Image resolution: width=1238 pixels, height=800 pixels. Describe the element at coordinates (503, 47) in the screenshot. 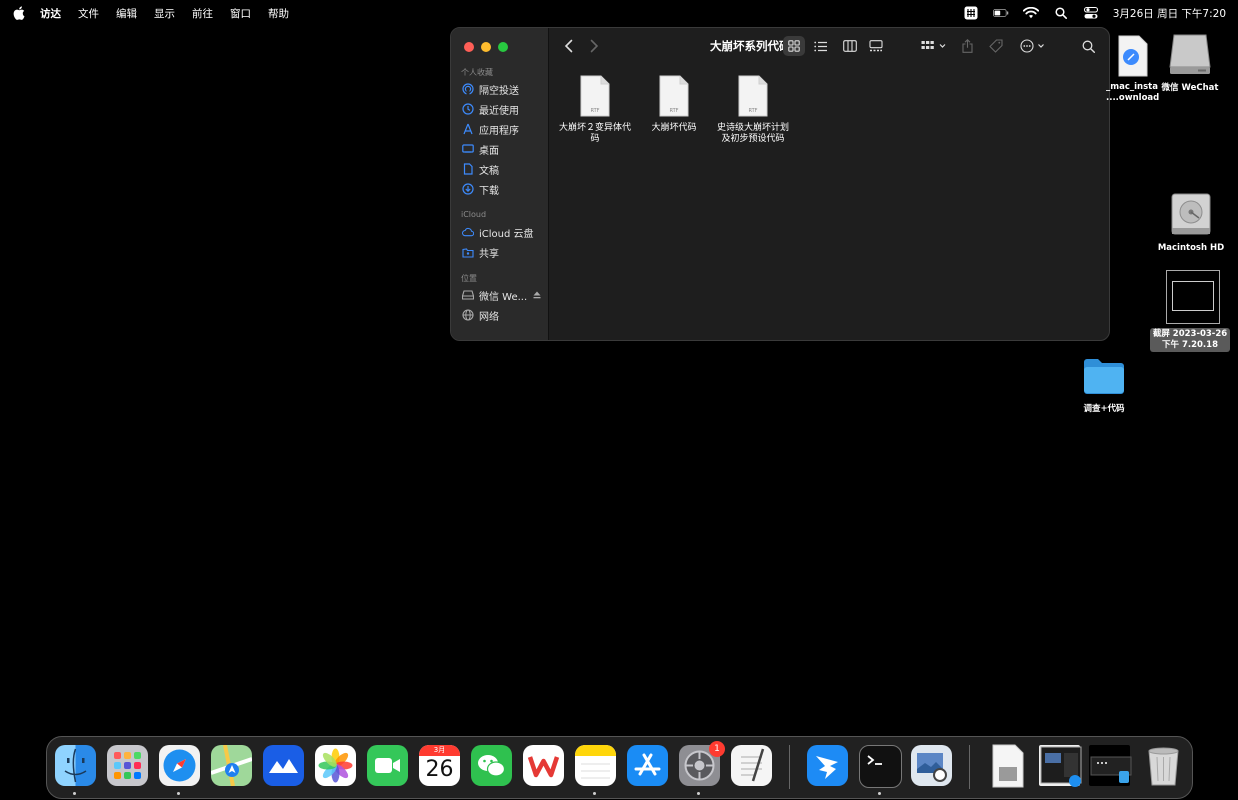

I see `zoom-button` at that location.